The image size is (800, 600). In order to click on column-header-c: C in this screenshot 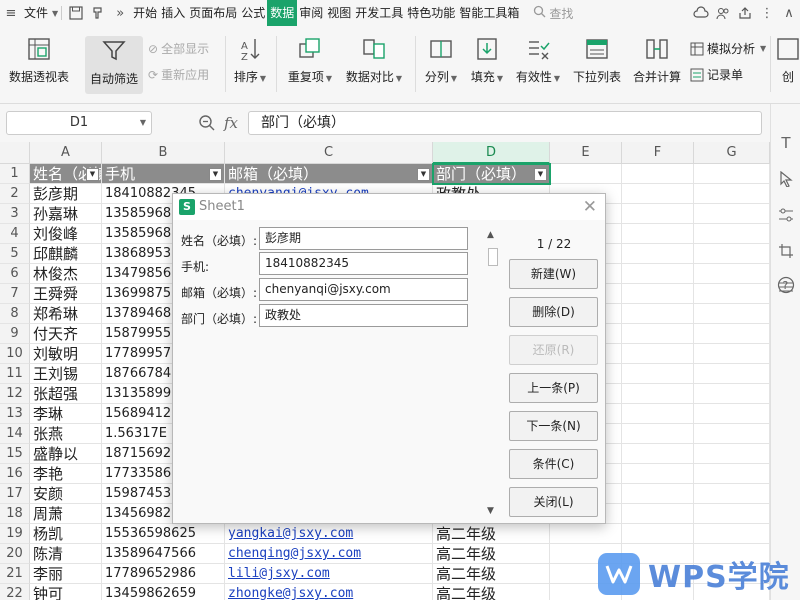, I will do `click(329, 153)`.